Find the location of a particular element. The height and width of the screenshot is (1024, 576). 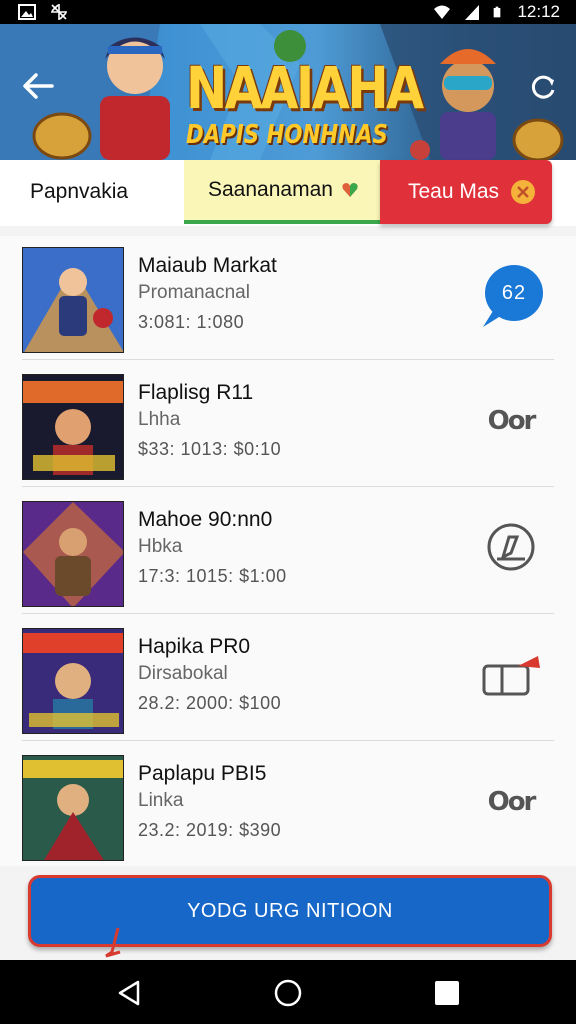

tab-label: Saananaman is located at coordinates (270, 189).